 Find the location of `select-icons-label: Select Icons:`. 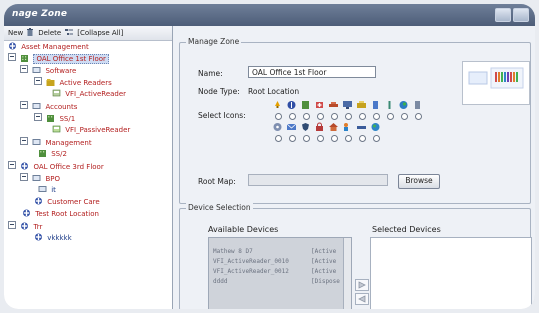

select-icons-label: Select Icons: is located at coordinates (222, 115).